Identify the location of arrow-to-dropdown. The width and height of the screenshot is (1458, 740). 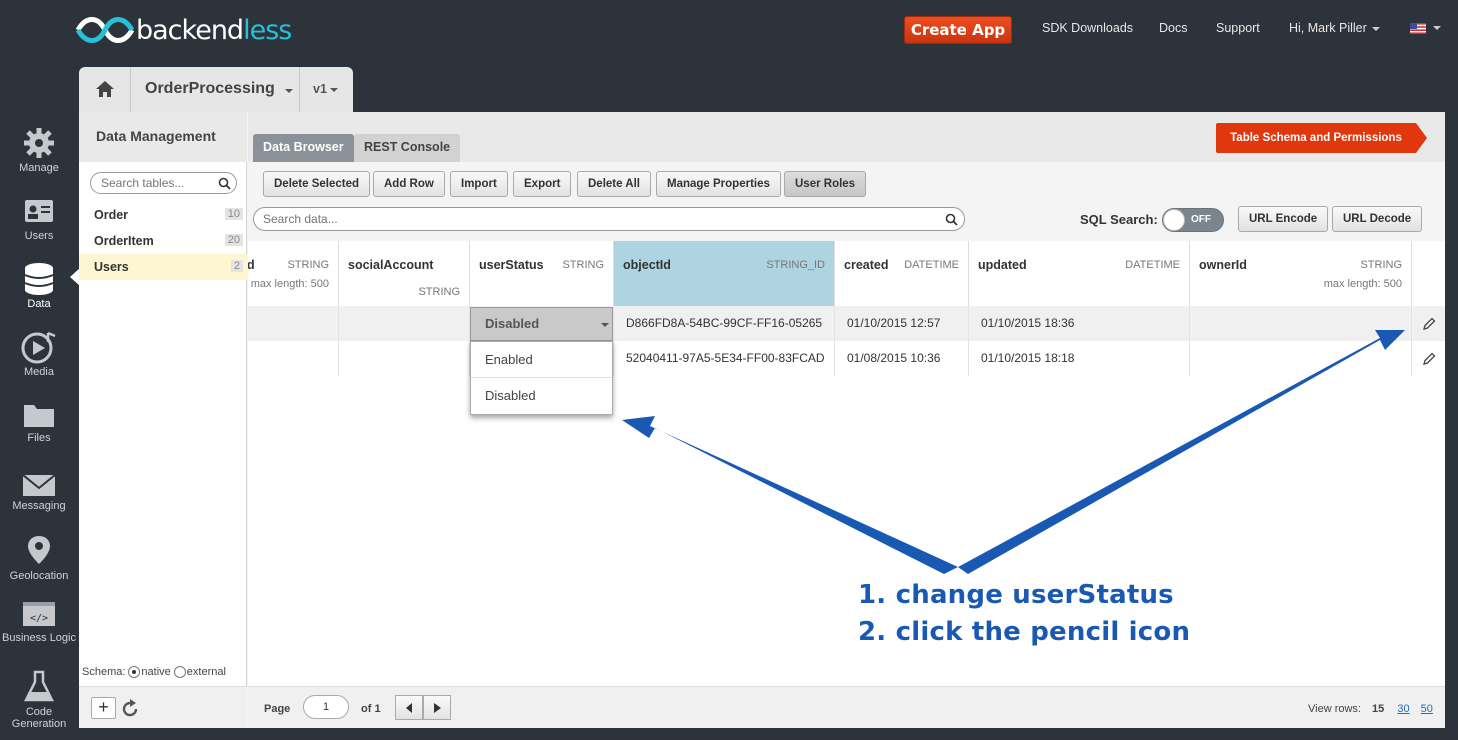
(790, 495).